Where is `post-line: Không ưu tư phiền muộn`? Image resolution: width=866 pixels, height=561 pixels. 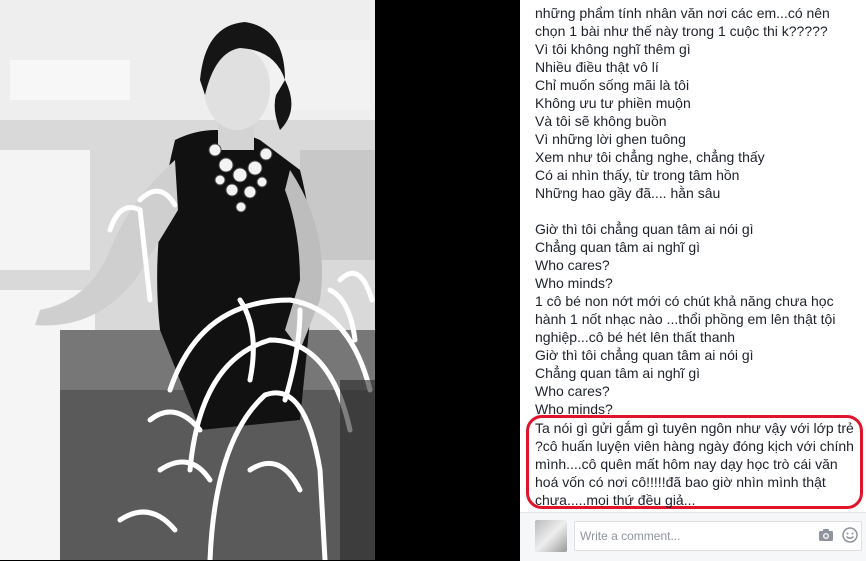
post-line: Không ưu tư phiền muộn is located at coordinates (613, 103).